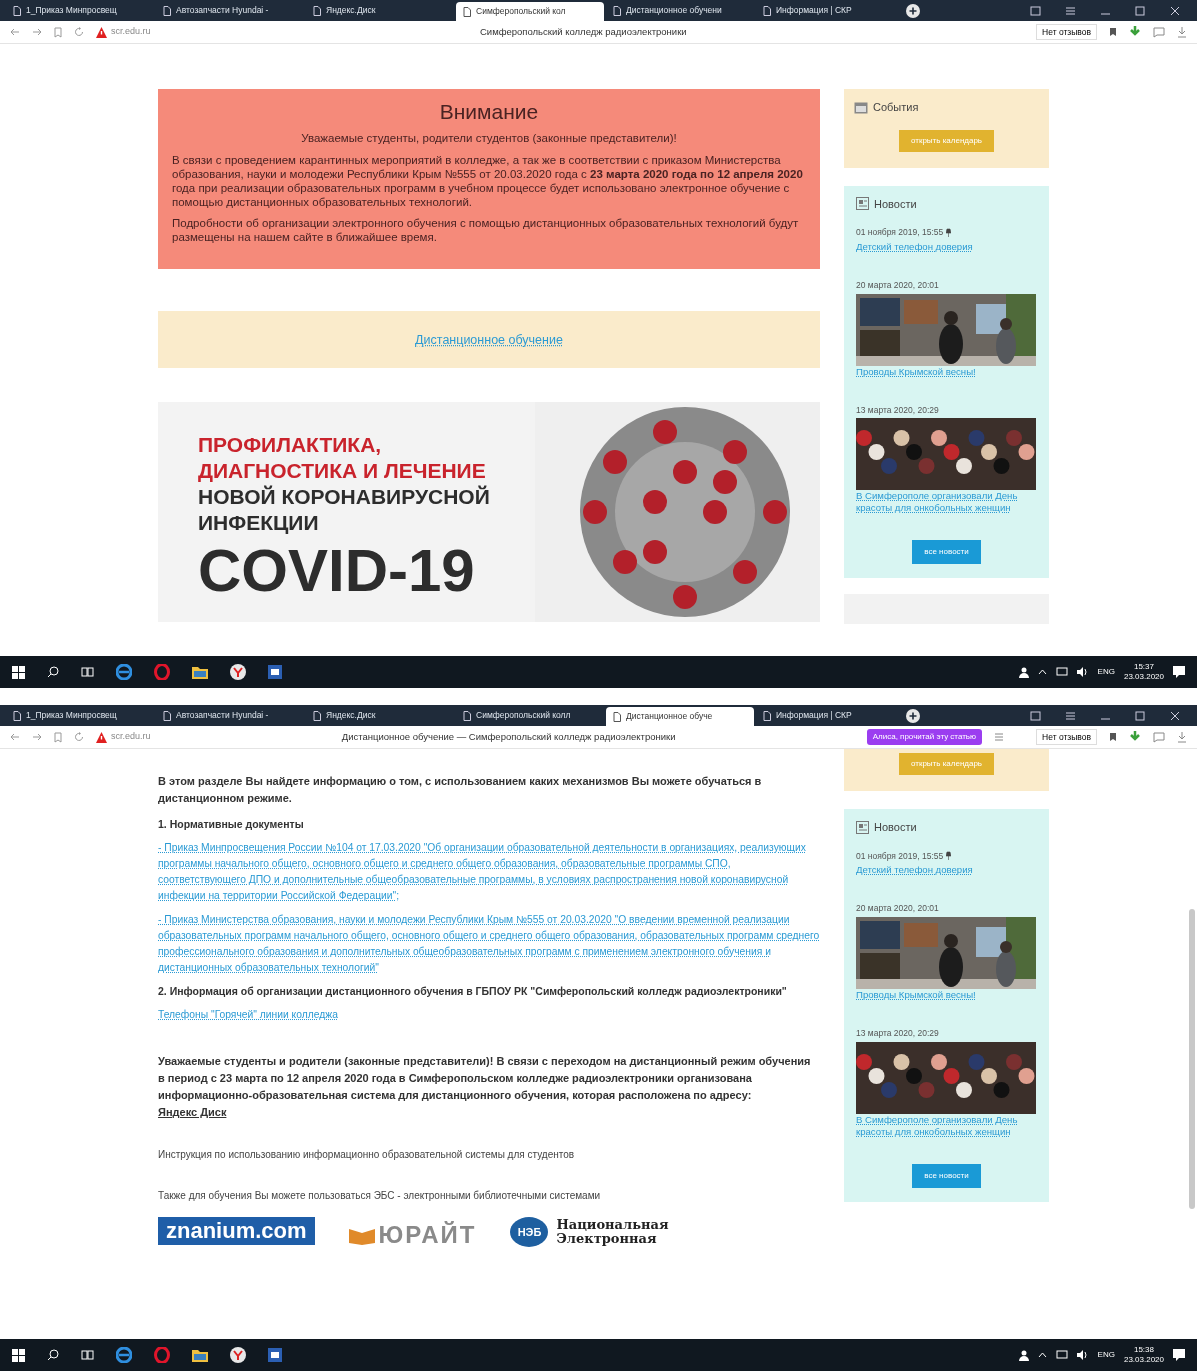  Describe the element at coordinates (342, 471) in the screenshot. I see `banner-text: ДИАГНОСТИКА И ЛЕЧЕНИЕ` at that location.